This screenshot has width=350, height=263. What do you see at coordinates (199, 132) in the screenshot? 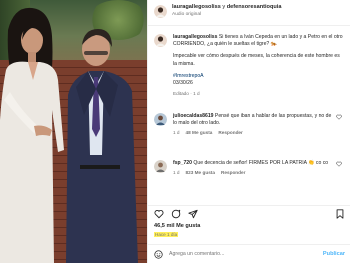
I see `comment-likes: 48 Me gusta` at bounding box center [199, 132].